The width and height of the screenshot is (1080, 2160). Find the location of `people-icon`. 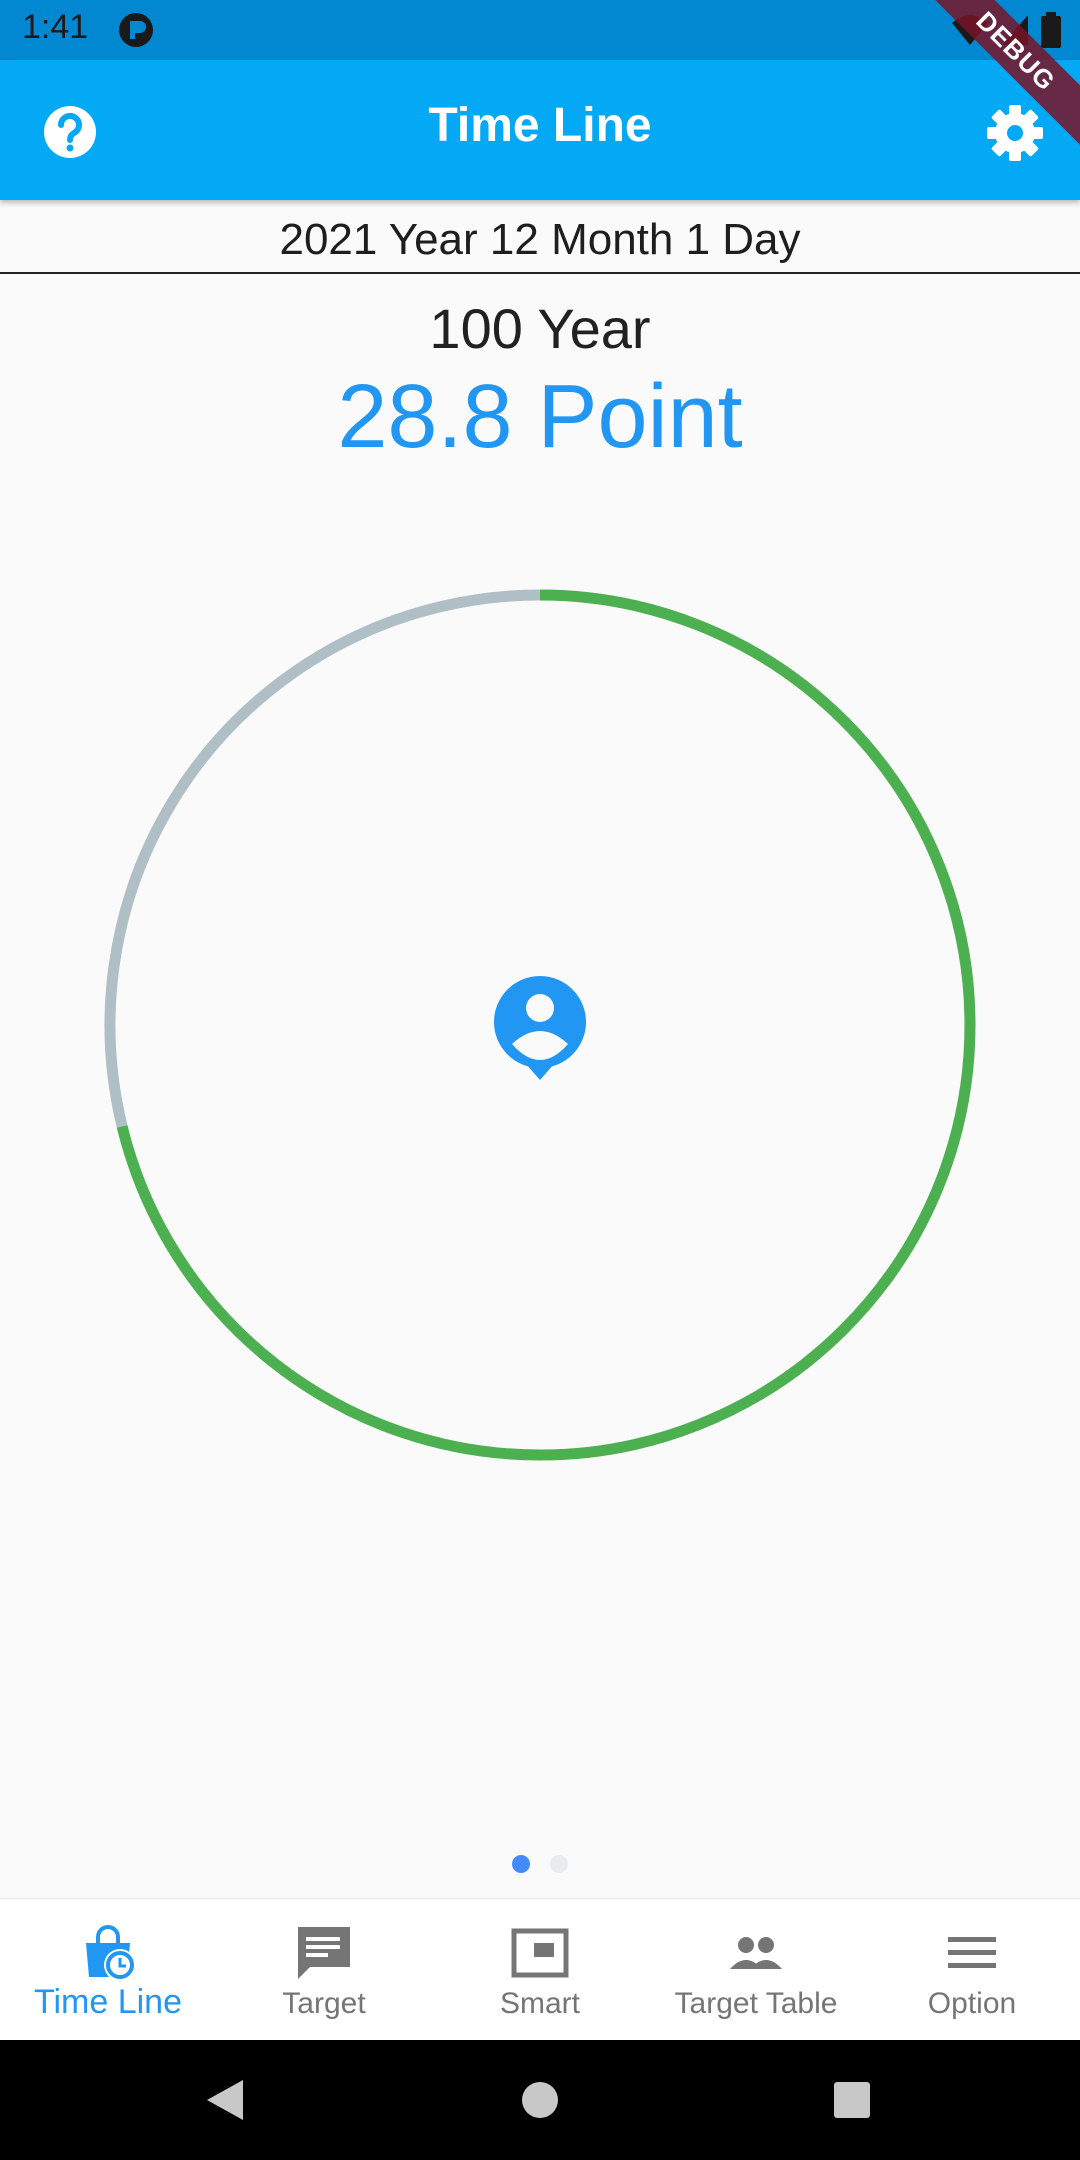

people-icon is located at coordinates (756, 1953).